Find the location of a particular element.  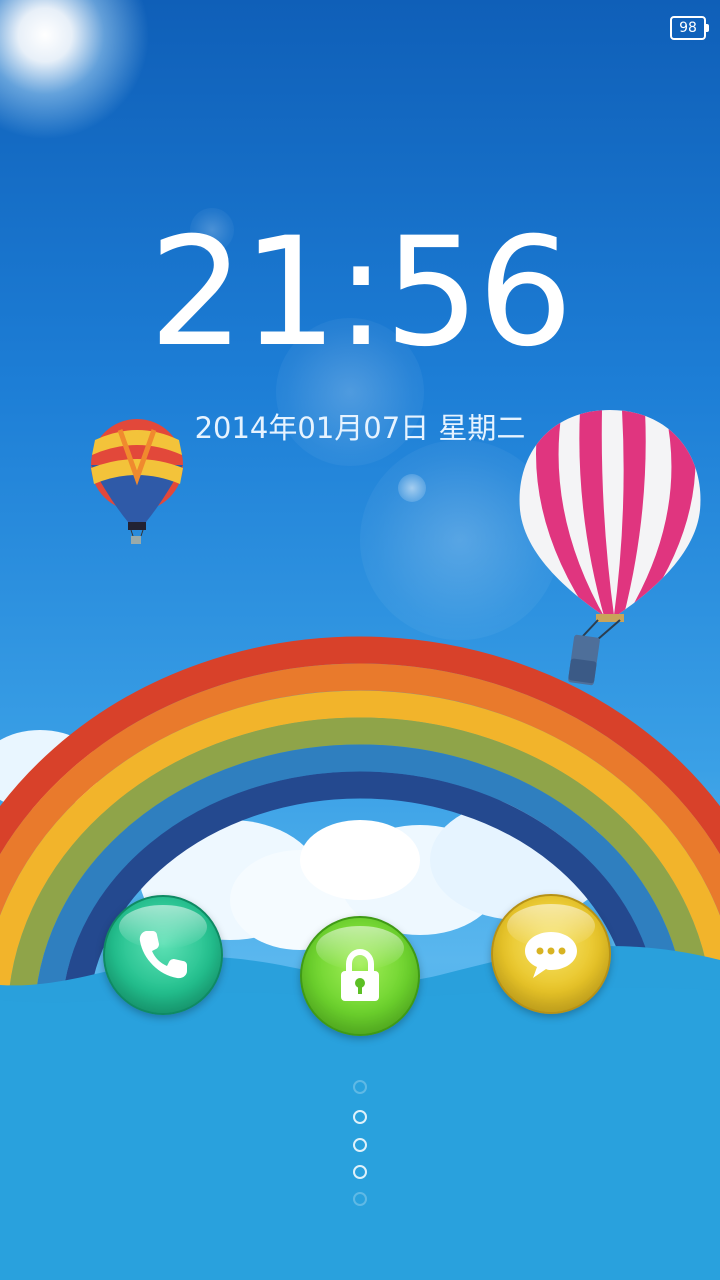

messages-shortcut-button is located at coordinates (551, 954).